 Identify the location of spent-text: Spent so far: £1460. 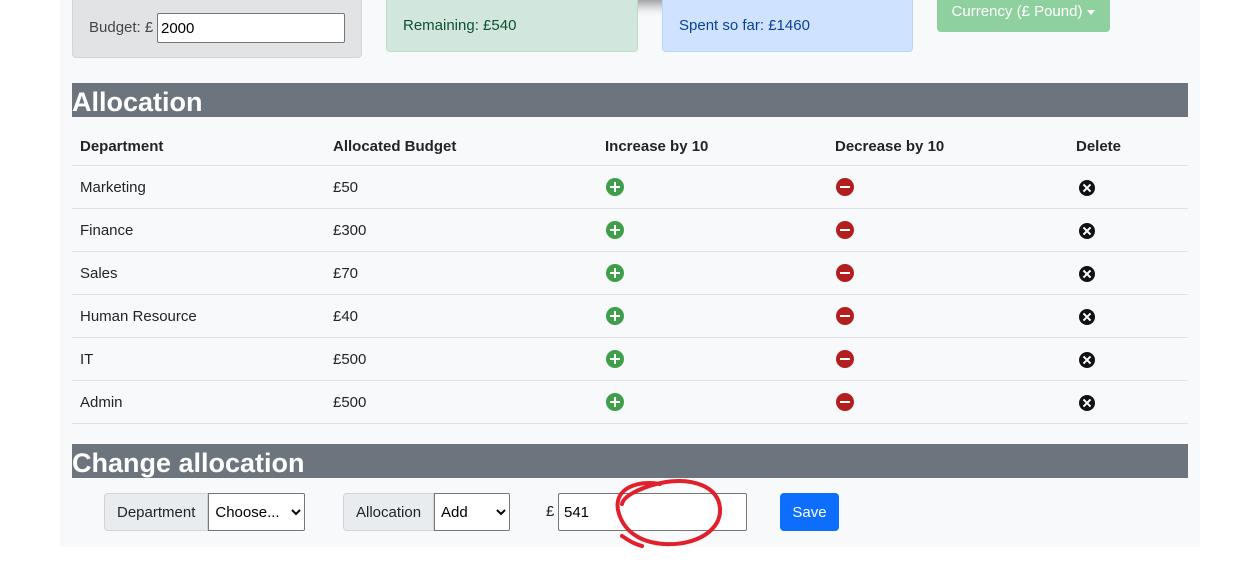
(744, 25).